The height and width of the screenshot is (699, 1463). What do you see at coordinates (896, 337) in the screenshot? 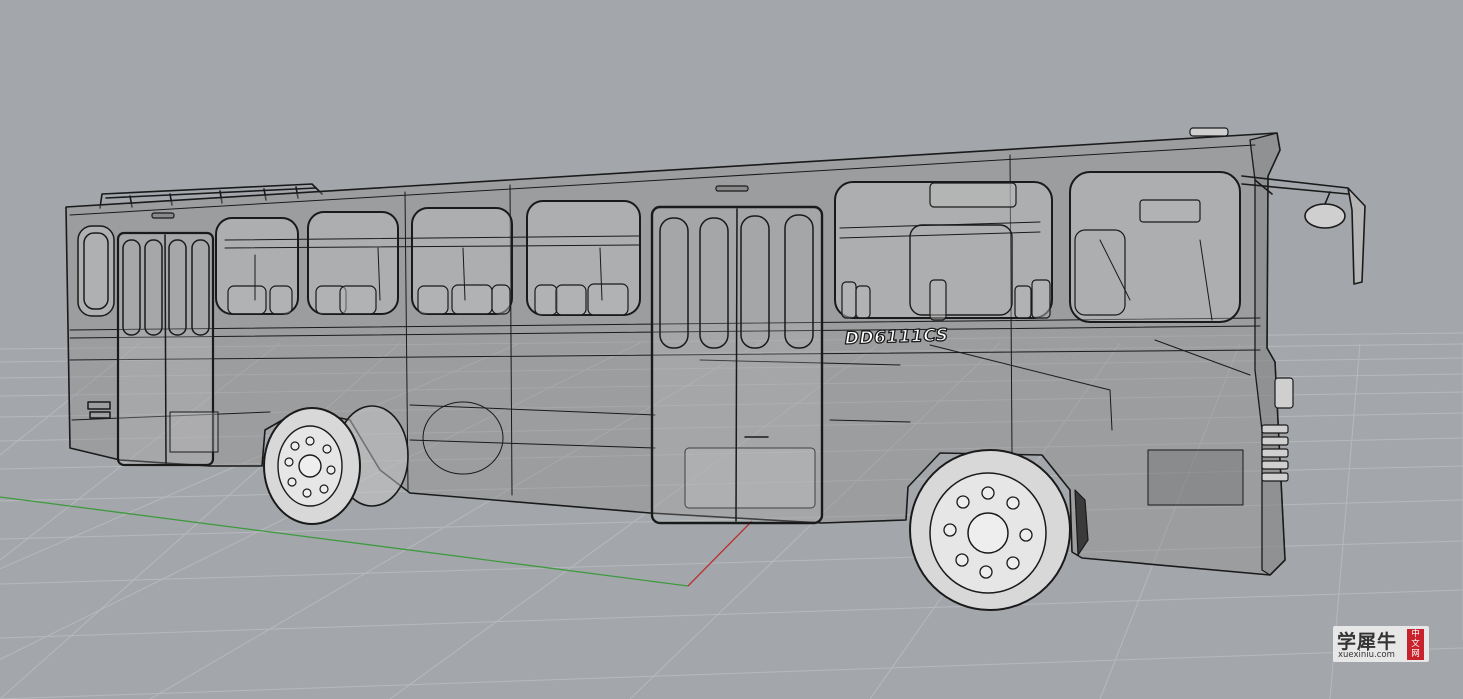
I see `bus-model-label: DD6111CS` at bounding box center [896, 337].